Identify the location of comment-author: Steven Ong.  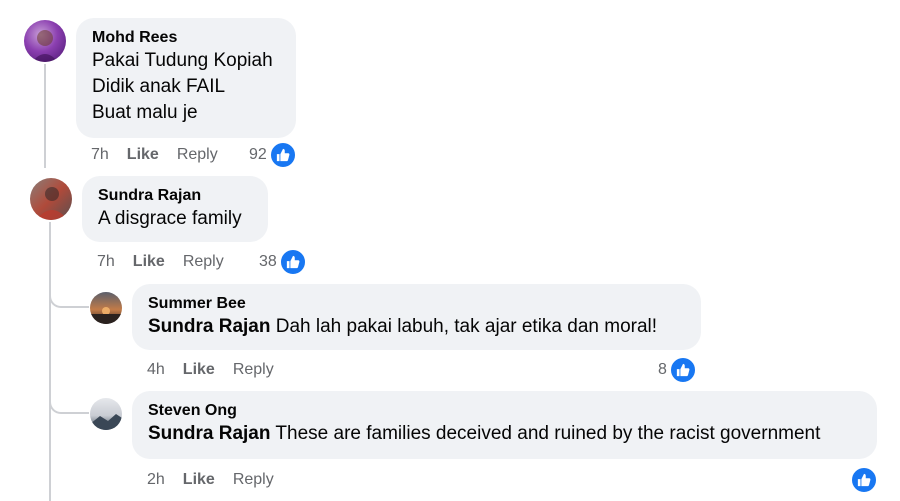
(504, 411).